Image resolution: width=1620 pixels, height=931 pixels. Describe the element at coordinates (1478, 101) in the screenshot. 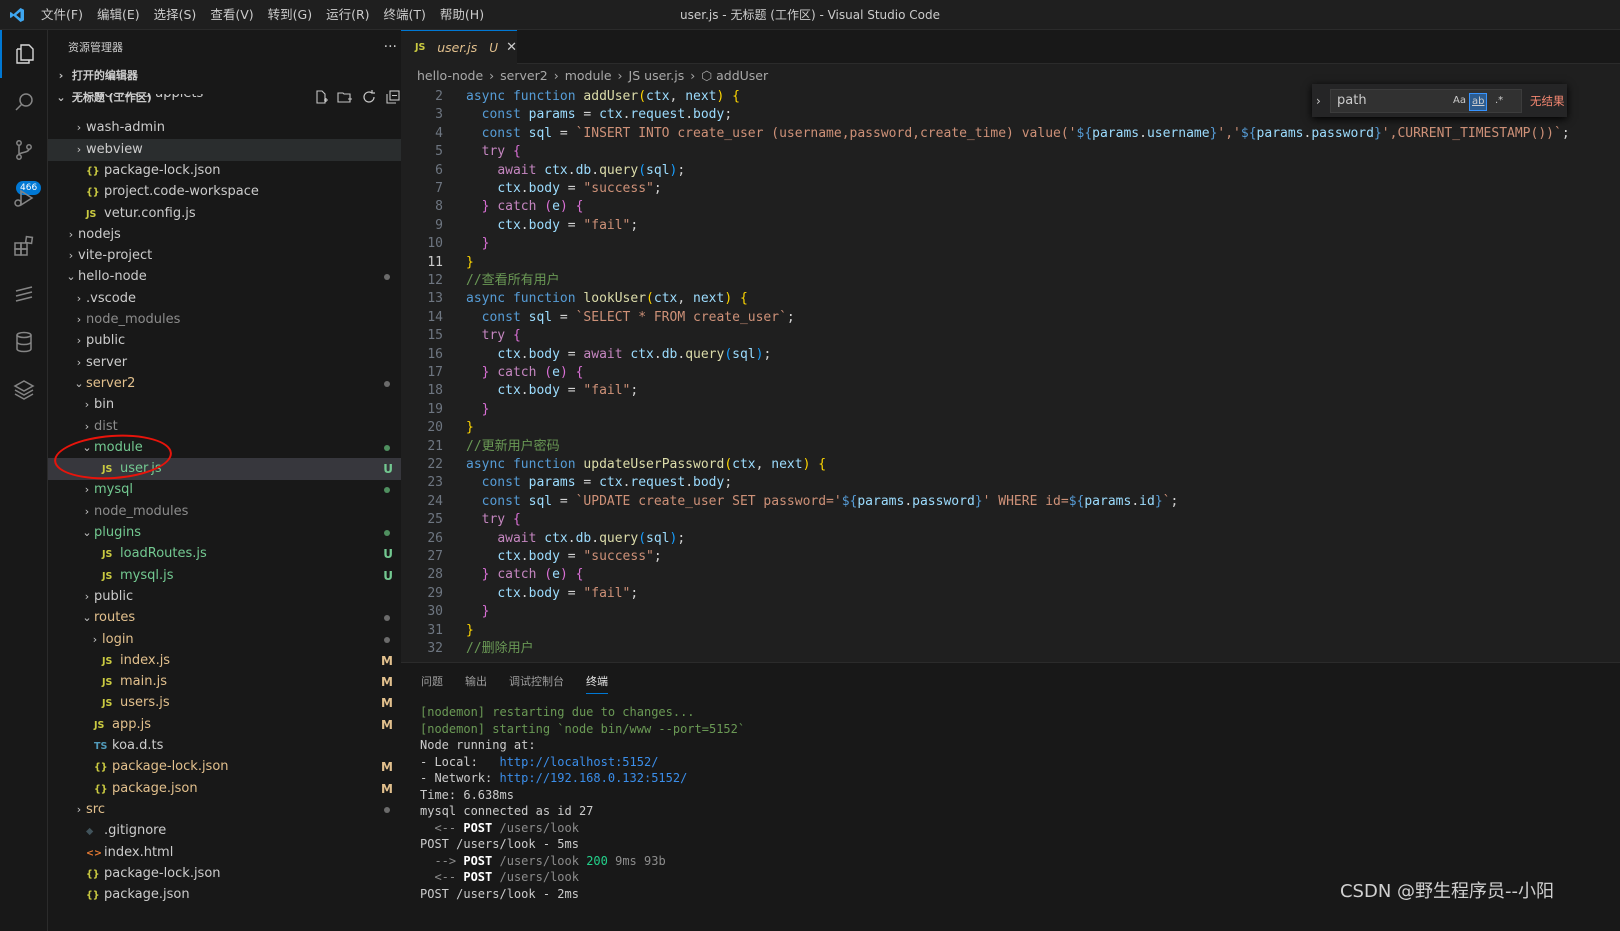

I see `match-whole-word-toggle: ab` at that location.